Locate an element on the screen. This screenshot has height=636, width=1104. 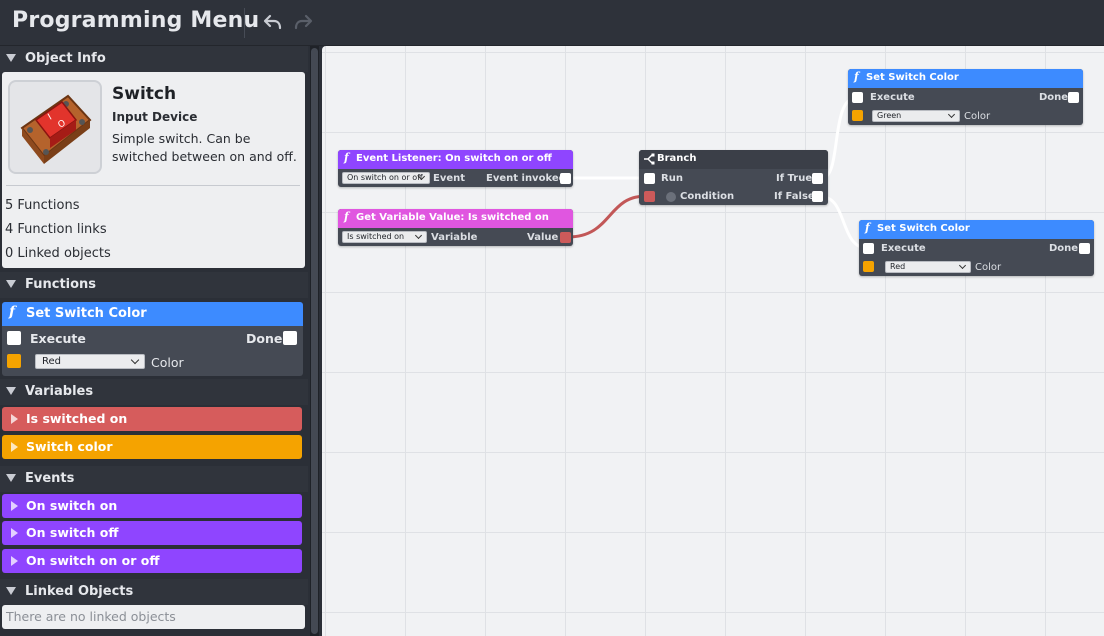
redo-button is located at coordinates (303, 22).